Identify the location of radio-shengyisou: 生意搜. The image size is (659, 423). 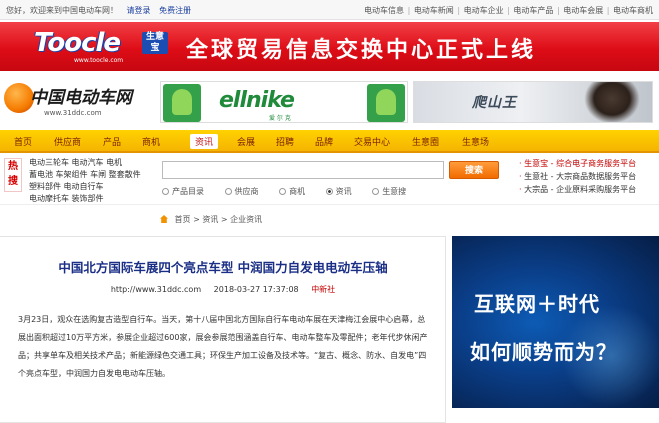
(389, 191).